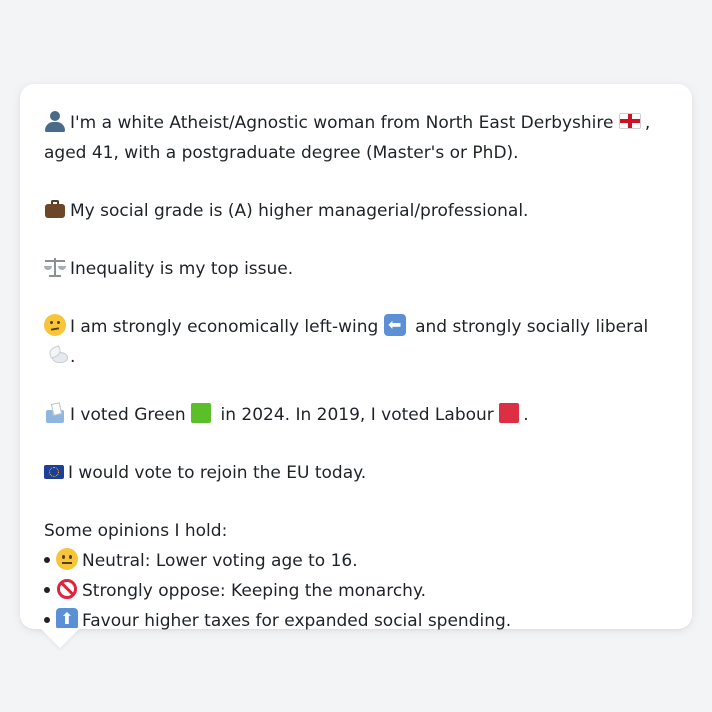 Image resolution: width=712 pixels, height=712 pixels. Describe the element at coordinates (220, 561) in the screenshot. I see `opinion-text: Neutral: Lower voting age to 16.` at that location.